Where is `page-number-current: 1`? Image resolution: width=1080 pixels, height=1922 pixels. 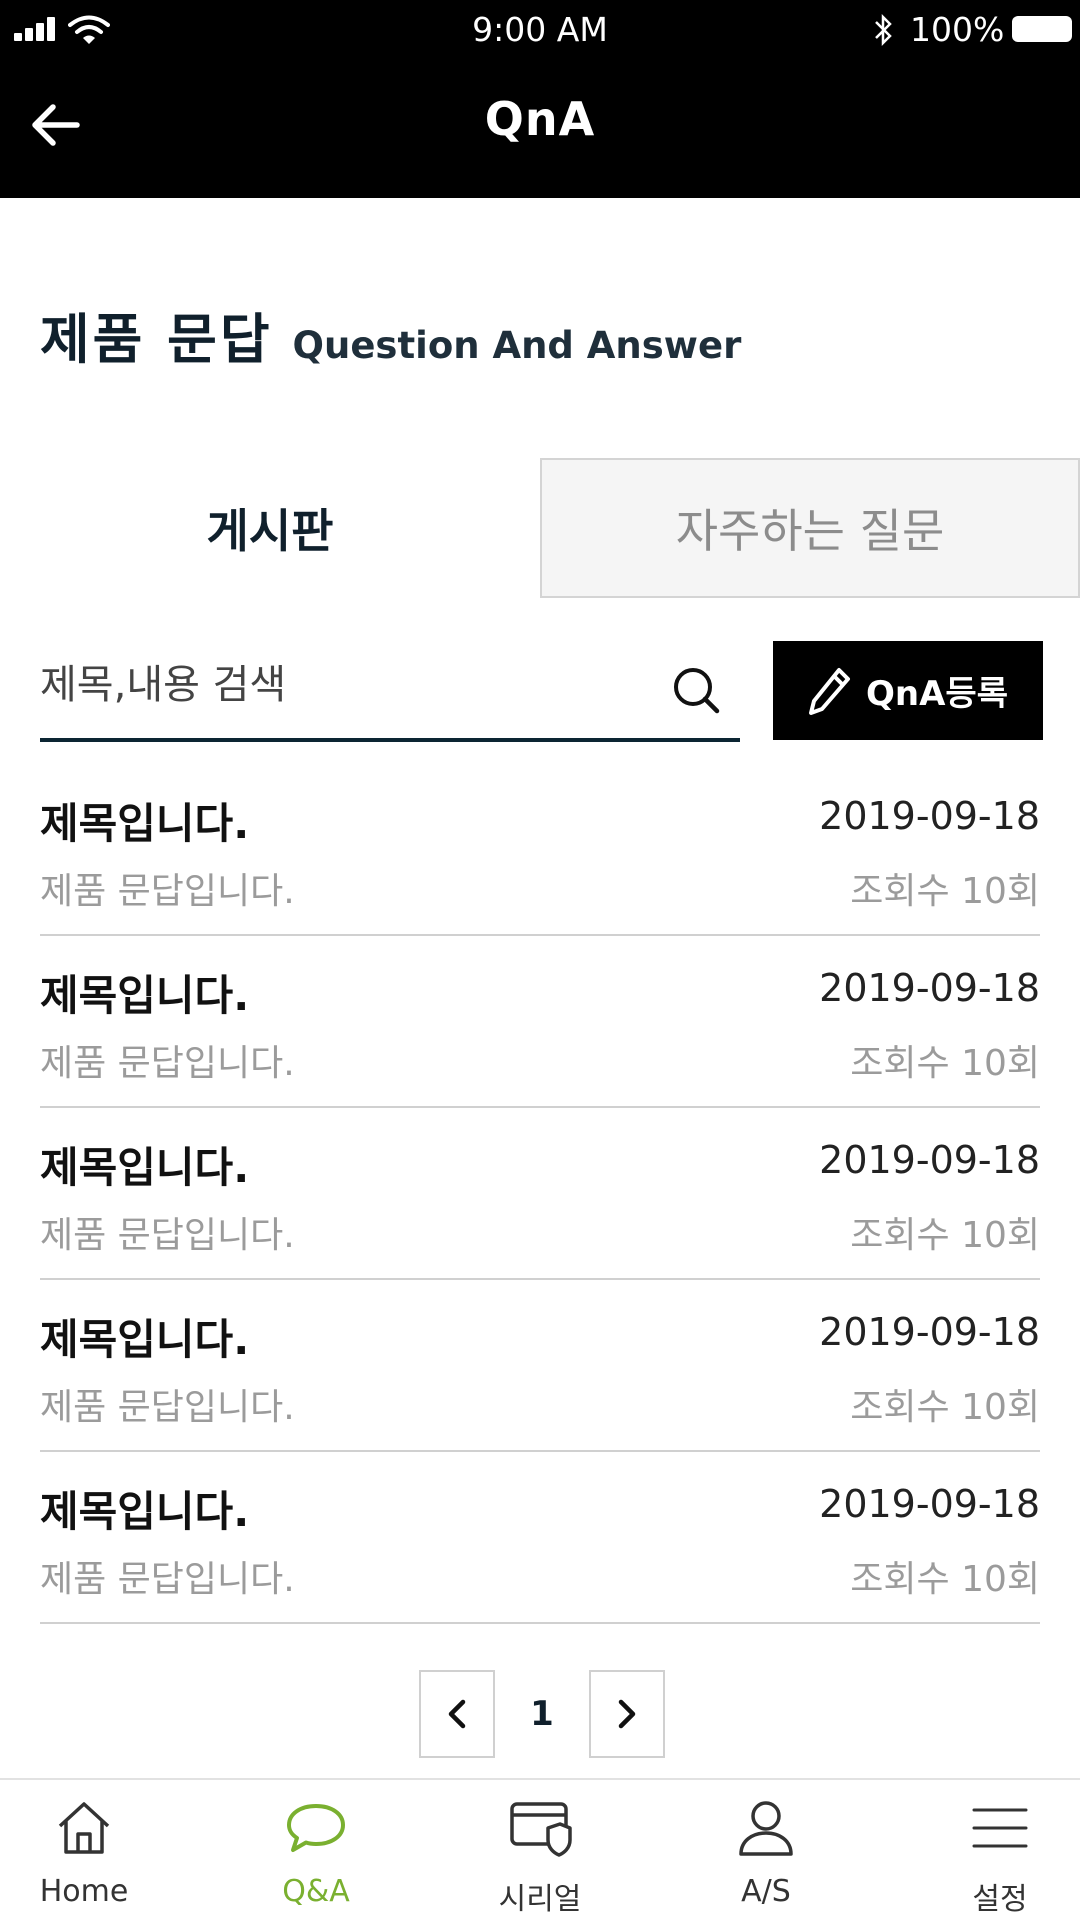
page-number-current: 1 is located at coordinates (542, 1714).